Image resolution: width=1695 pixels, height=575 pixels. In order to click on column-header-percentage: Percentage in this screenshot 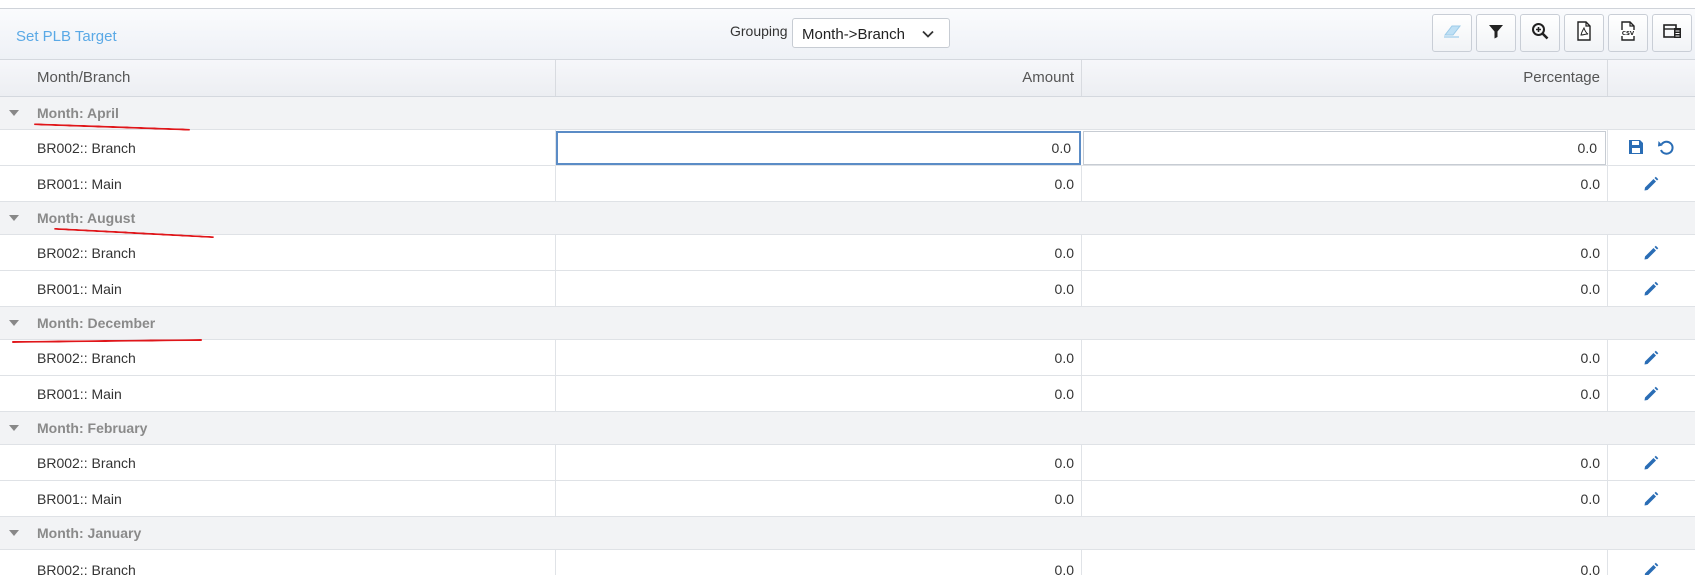, I will do `click(1341, 78)`.